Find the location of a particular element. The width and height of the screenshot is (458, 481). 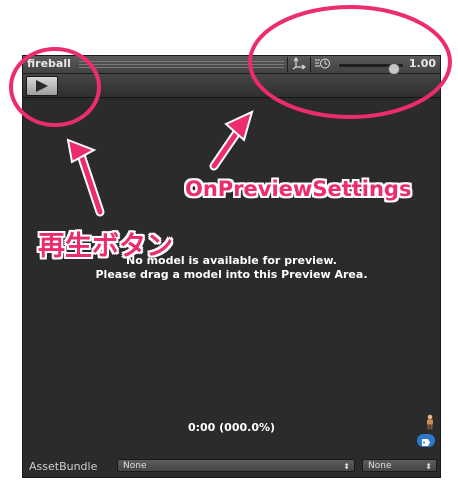

play-button-highlight-ellipse is located at coordinates (55, 87).